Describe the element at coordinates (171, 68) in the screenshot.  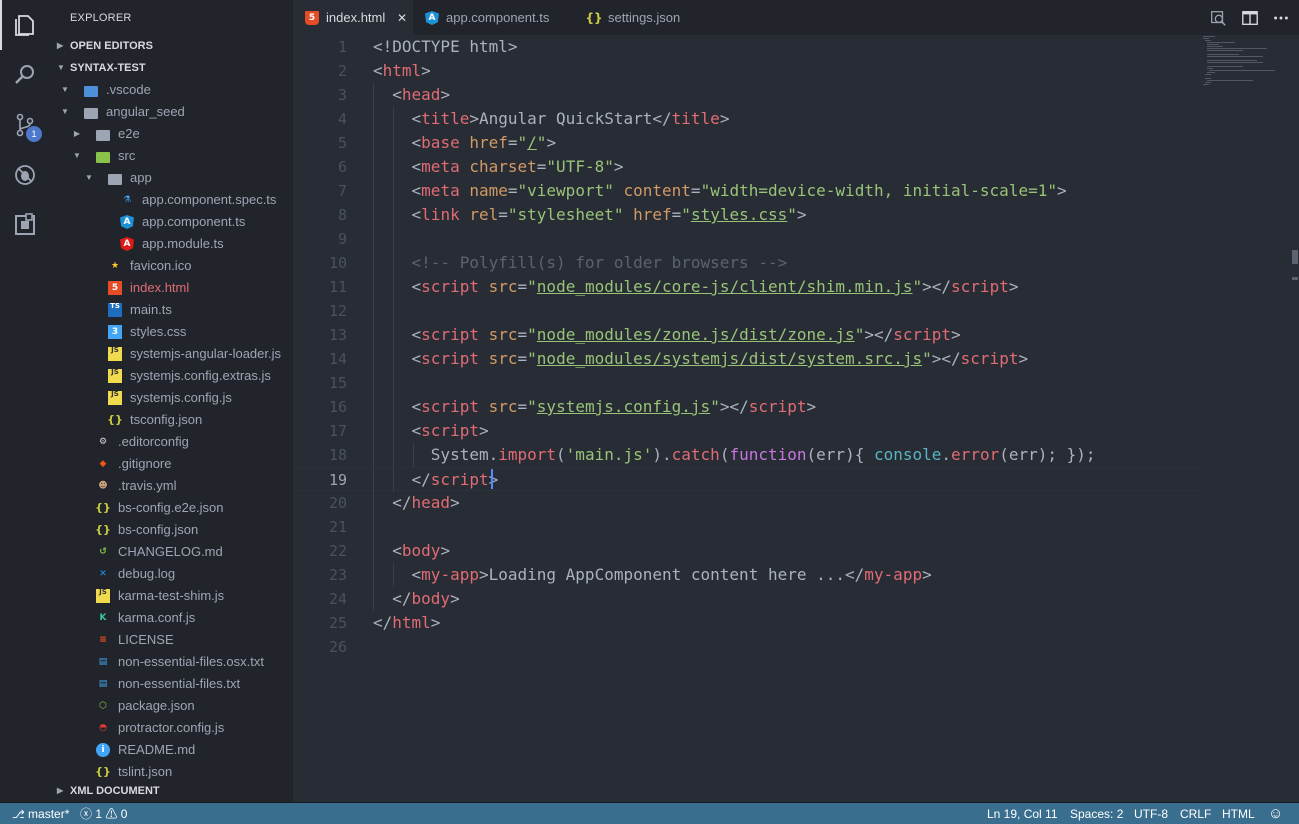
I see `workspace-section: ▼ SYNTAX-TEST` at that location.